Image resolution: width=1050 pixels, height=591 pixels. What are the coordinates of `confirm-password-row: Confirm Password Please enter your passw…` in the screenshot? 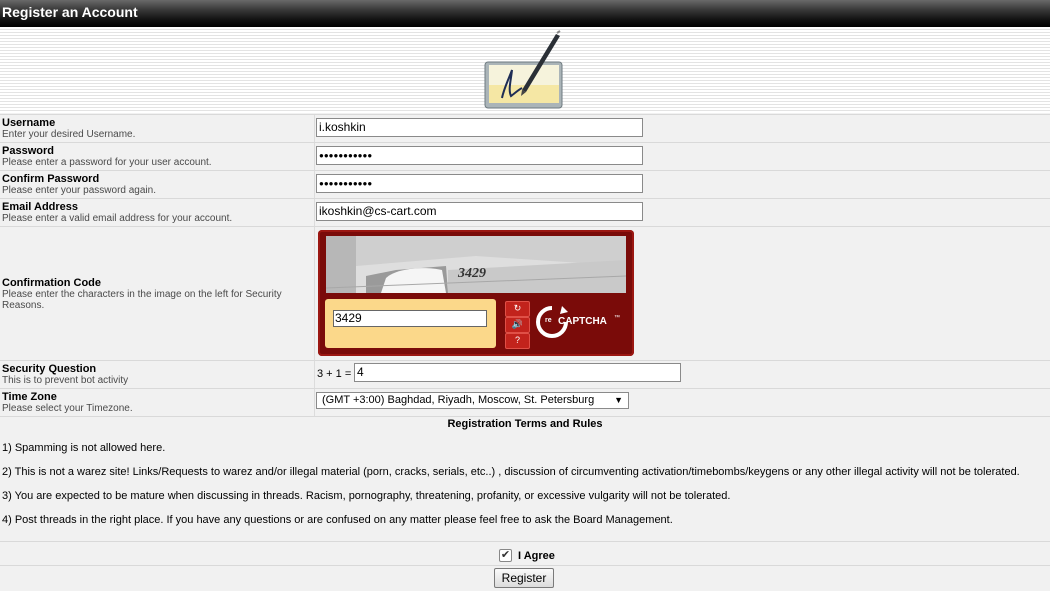 It's located at (525, 184).